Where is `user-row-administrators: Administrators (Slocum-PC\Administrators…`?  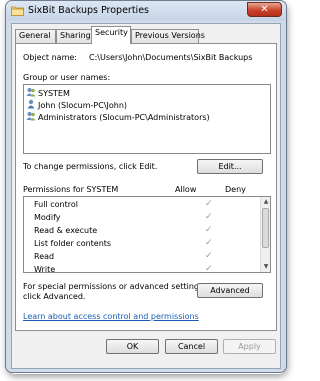 user-row-administrators: Administrators (Slocum-PC\Administrators… is located at coordinates (118, 117).